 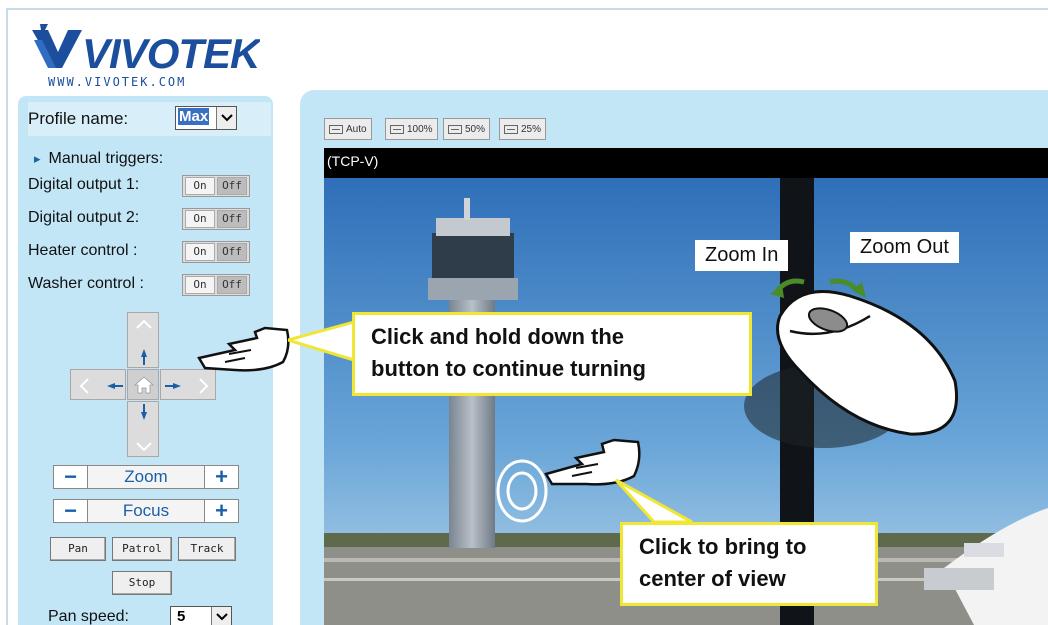 What do you see at coordinates (194, 116) in the screenshot?
I see `profile-value: Max` at bounding box center [194, 116].